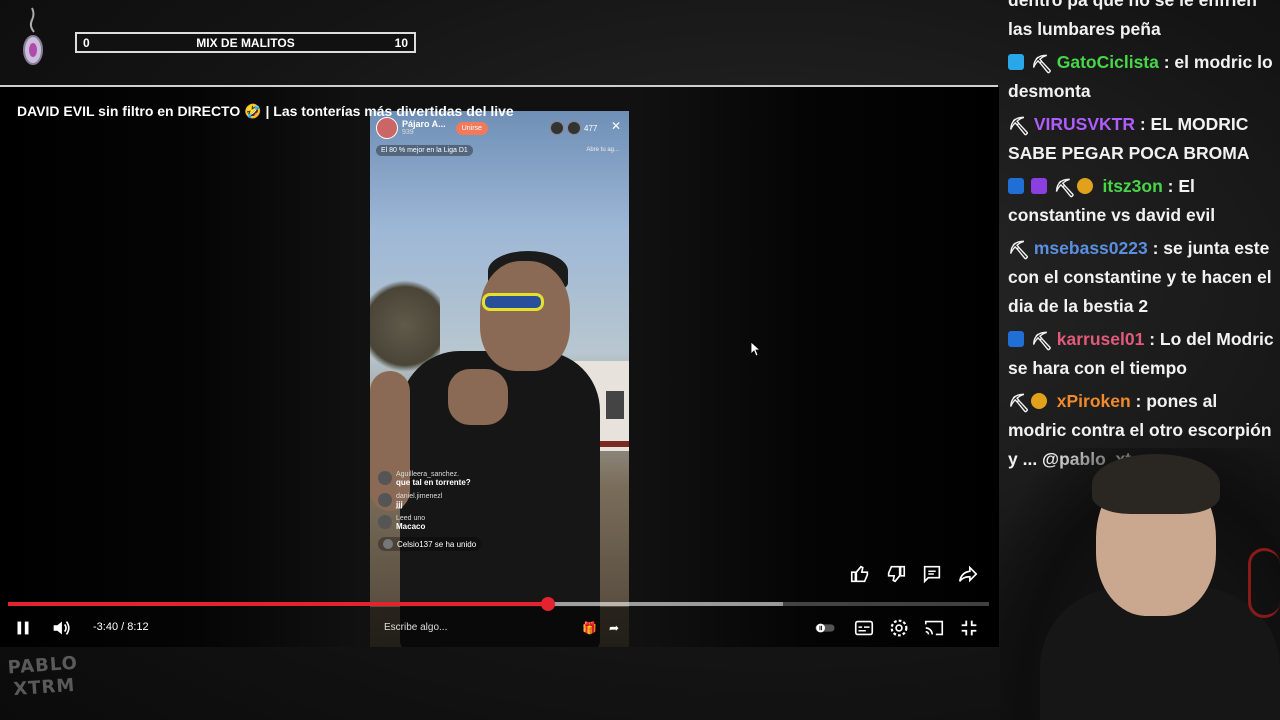 The width and height of the screenshot is (1280, 720). What do you see at coordinates (458, 523) in the screenshot?
I see `list-item: Leed uno Macaco` at bounding box center [458, 523].